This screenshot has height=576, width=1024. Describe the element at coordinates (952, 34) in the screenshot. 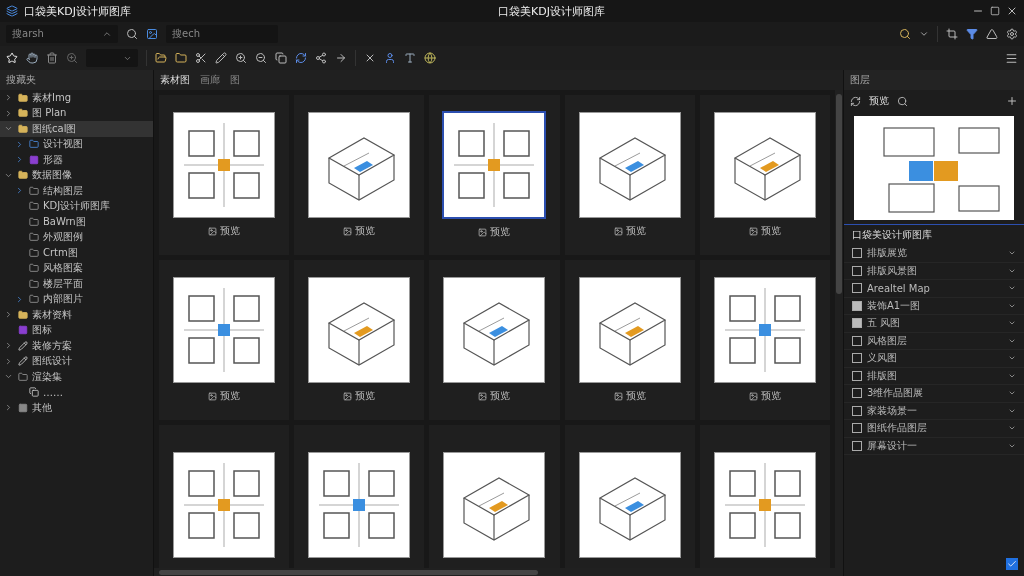

I see `crop-button` at that location.